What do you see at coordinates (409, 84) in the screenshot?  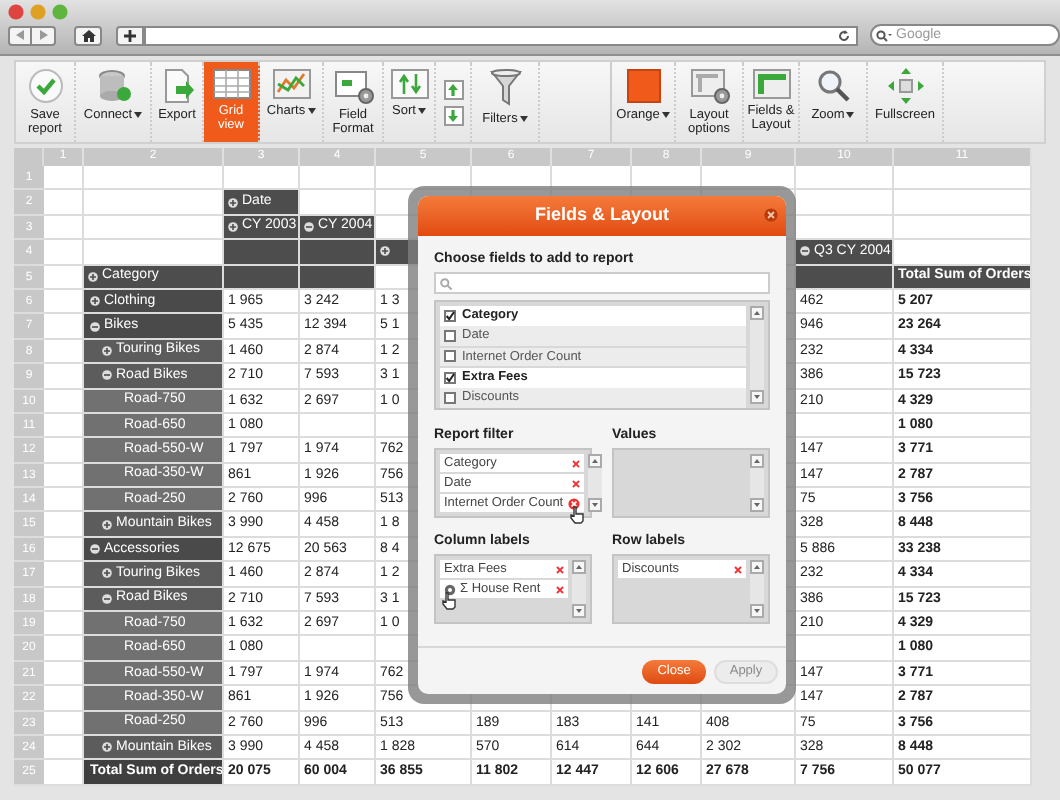 I see `sort-arrows-icon` at bounding box center [409, 84].